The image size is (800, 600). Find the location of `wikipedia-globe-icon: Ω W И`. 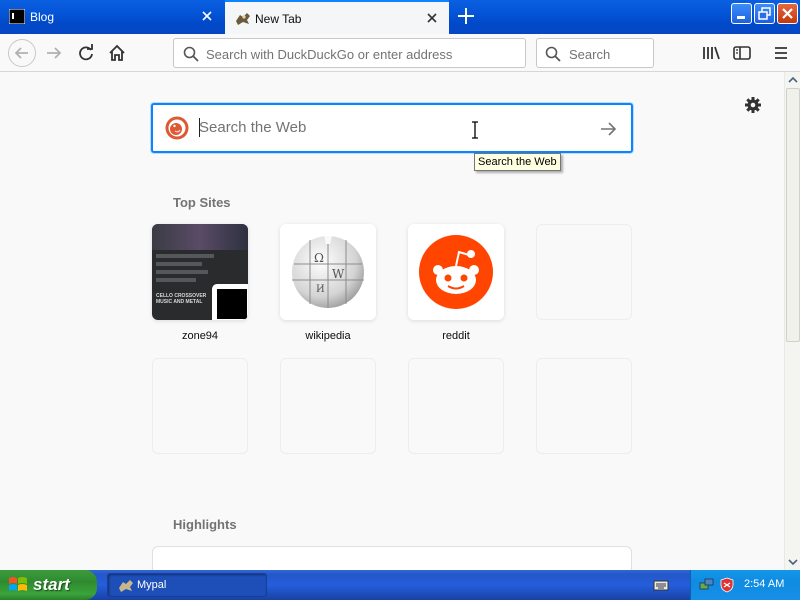

wikipedia-globe-icon: Ω W И is located at coordinates (328, 272).